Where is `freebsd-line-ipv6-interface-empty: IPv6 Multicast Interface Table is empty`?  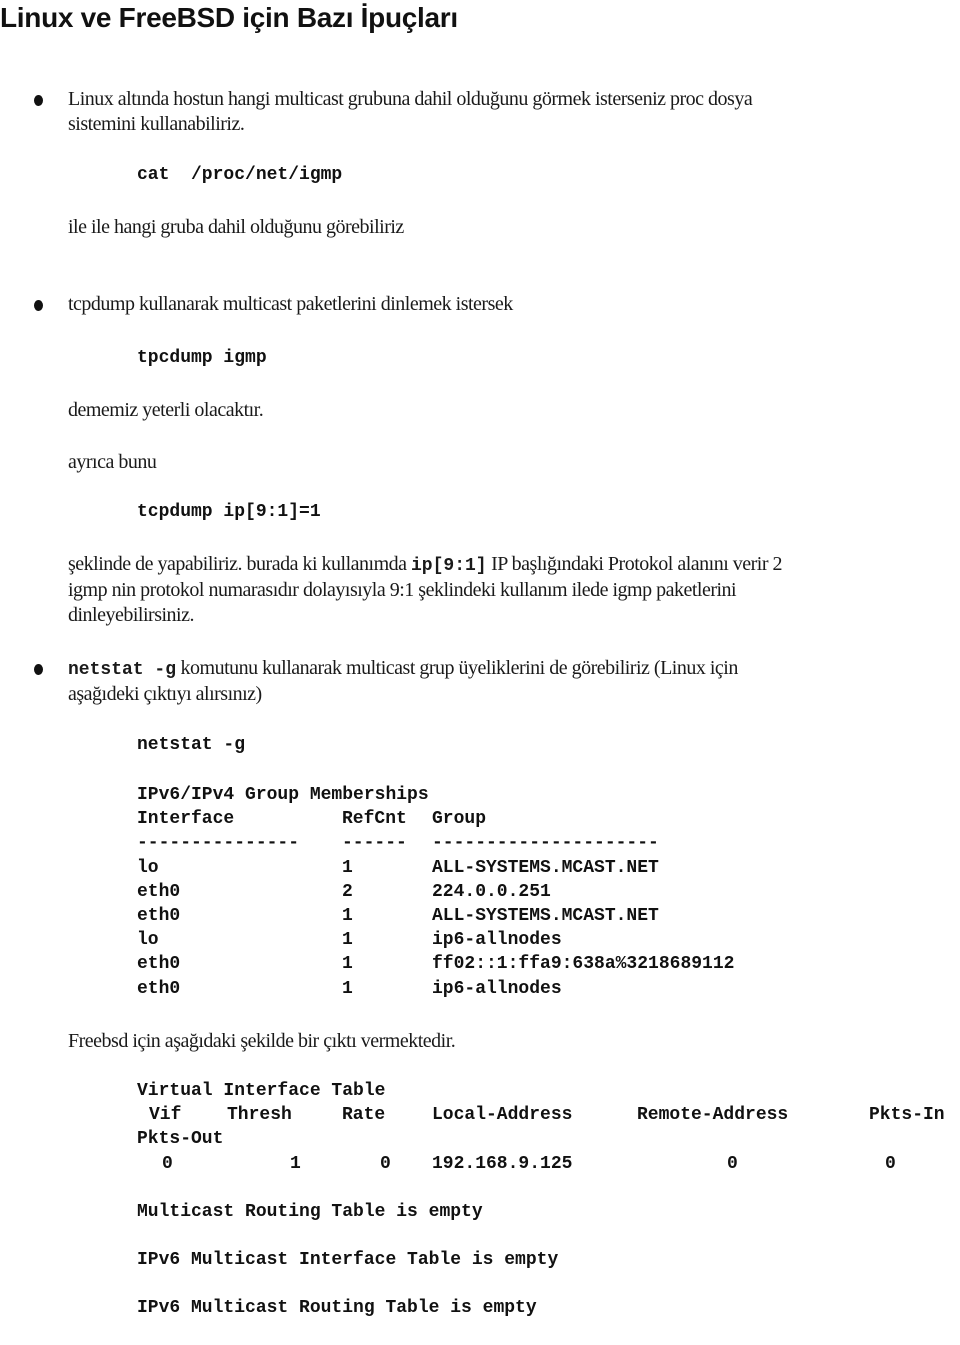 freebsd-line-ipv6-interface-empty: IPv6 Multicast Interface Table is empty is located at coordinates (348, 1260).